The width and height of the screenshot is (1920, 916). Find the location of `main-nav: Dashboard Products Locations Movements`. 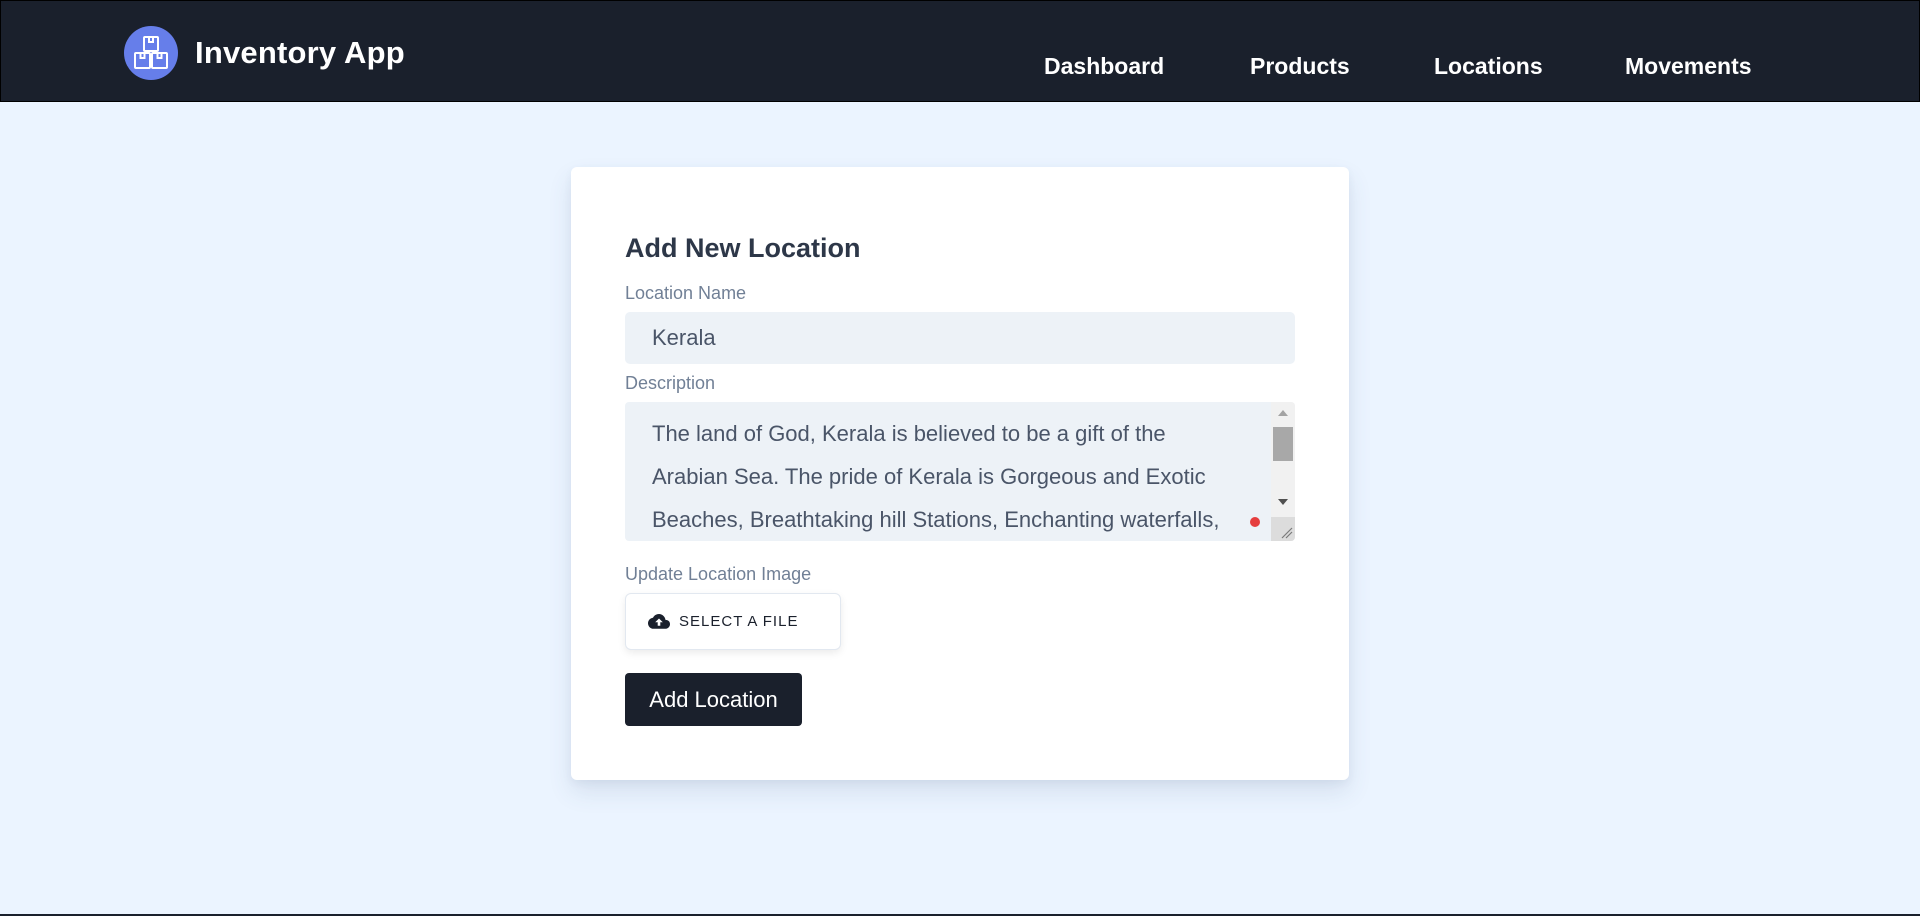

main-nav: Dashboard Products Locations Movements is located at coordinates (960, 70).